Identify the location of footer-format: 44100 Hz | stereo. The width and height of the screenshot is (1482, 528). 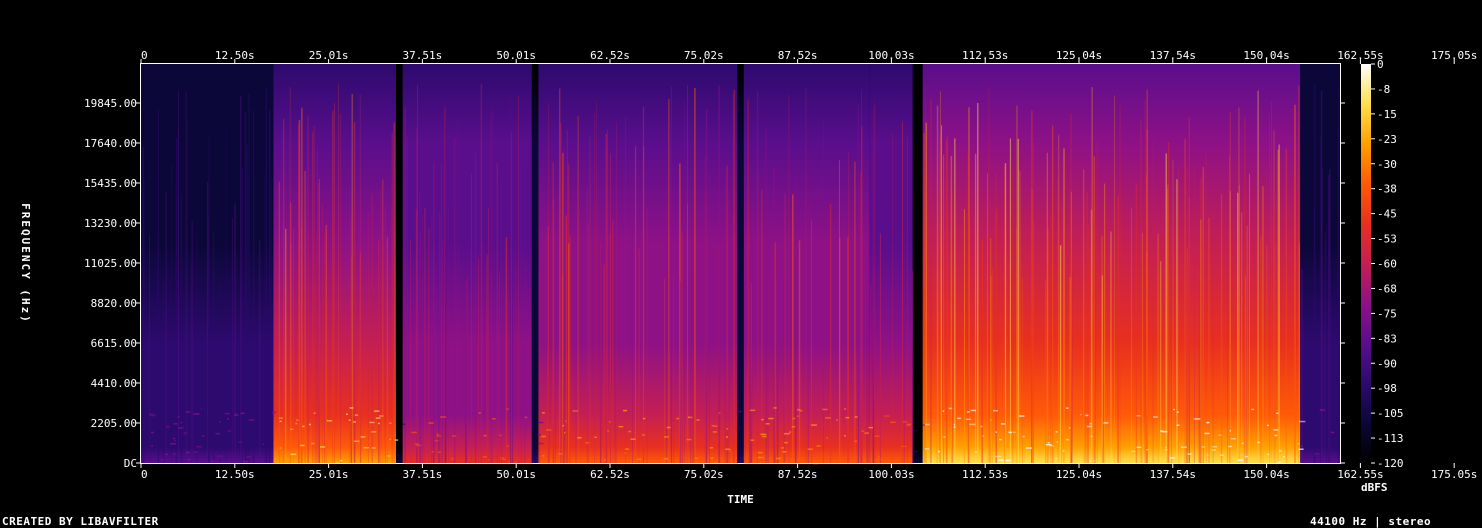
(1371, 521).